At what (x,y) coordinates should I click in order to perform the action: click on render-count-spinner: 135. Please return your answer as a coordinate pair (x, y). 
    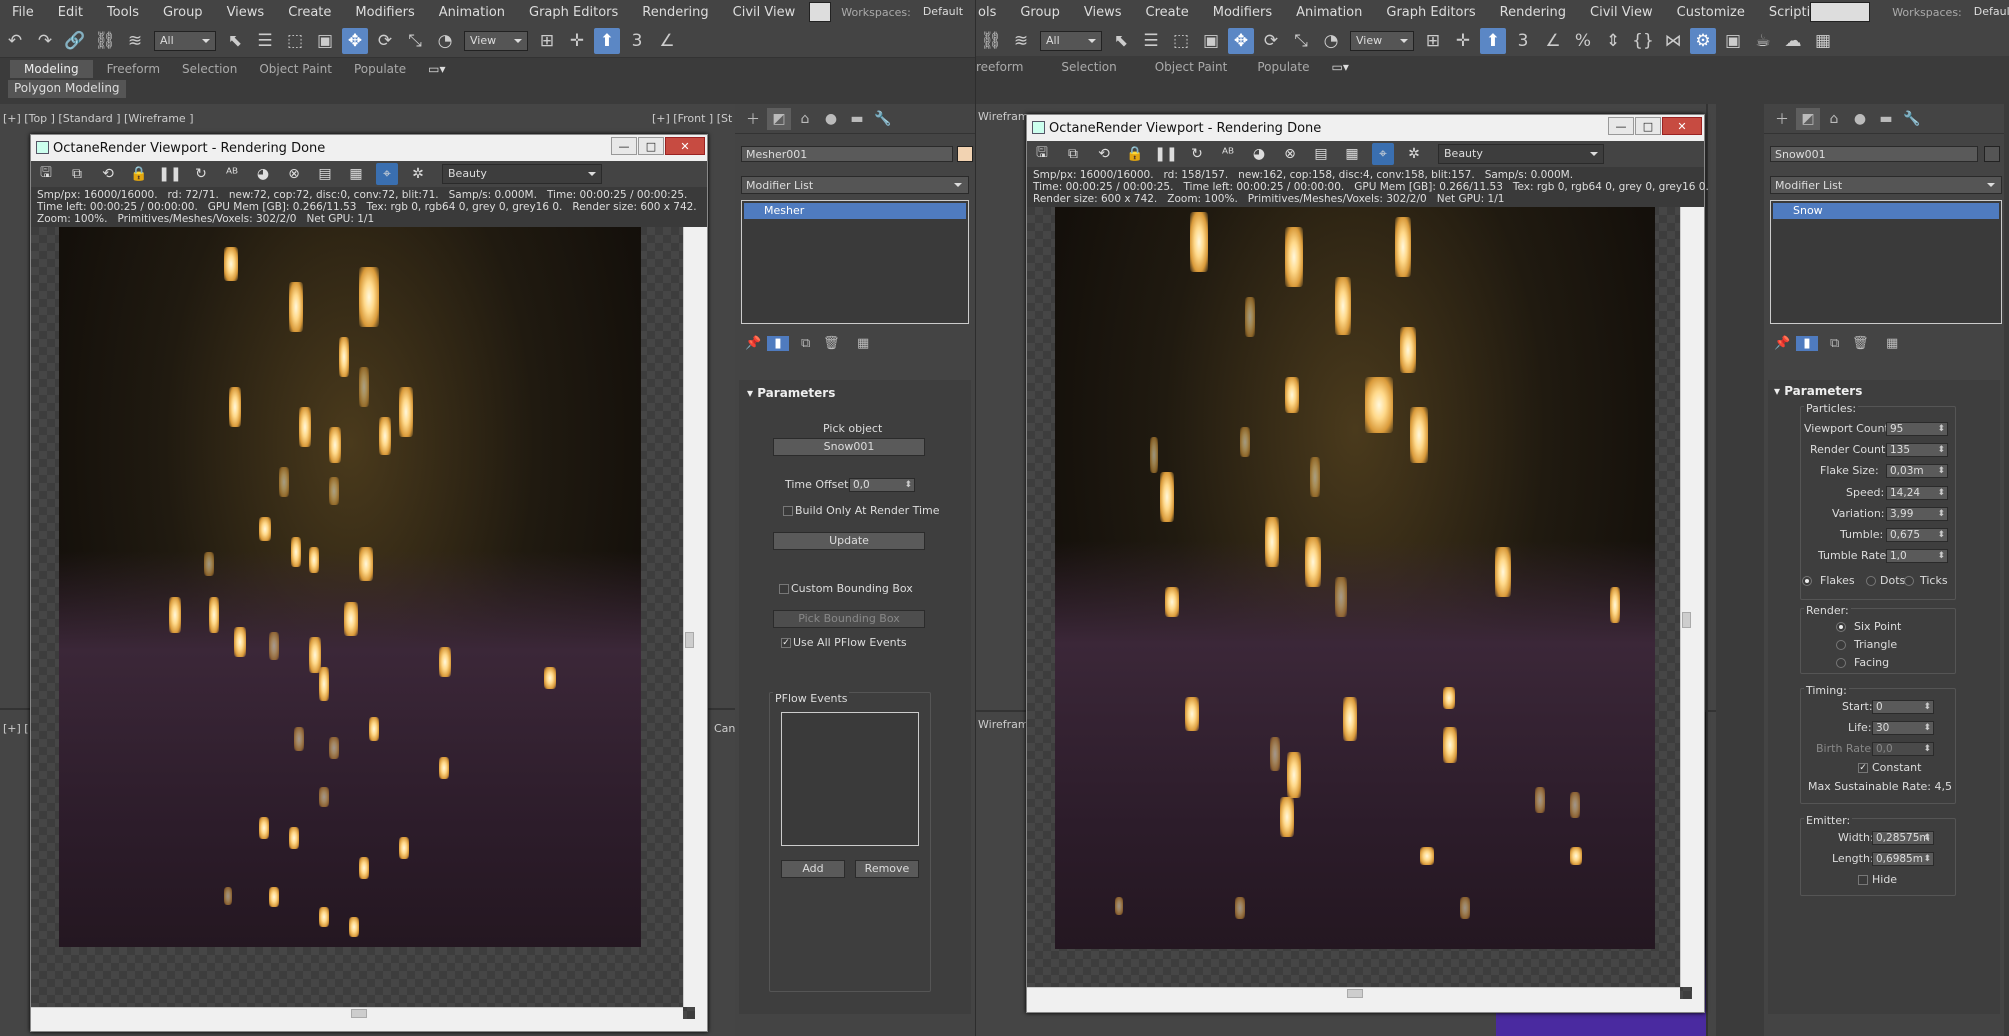
    Looking at the image, I should click on (1917, 450).